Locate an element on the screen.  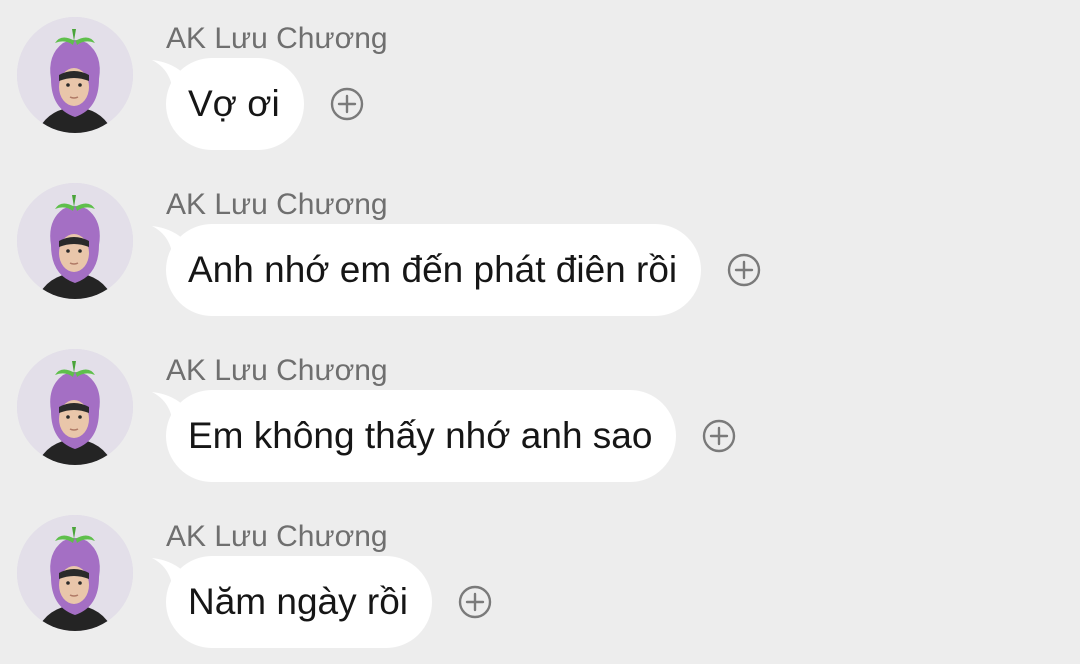
message-bubble-wrap: Anh nhớ em đến phát điên rồi is located at coordinates (456, 270).